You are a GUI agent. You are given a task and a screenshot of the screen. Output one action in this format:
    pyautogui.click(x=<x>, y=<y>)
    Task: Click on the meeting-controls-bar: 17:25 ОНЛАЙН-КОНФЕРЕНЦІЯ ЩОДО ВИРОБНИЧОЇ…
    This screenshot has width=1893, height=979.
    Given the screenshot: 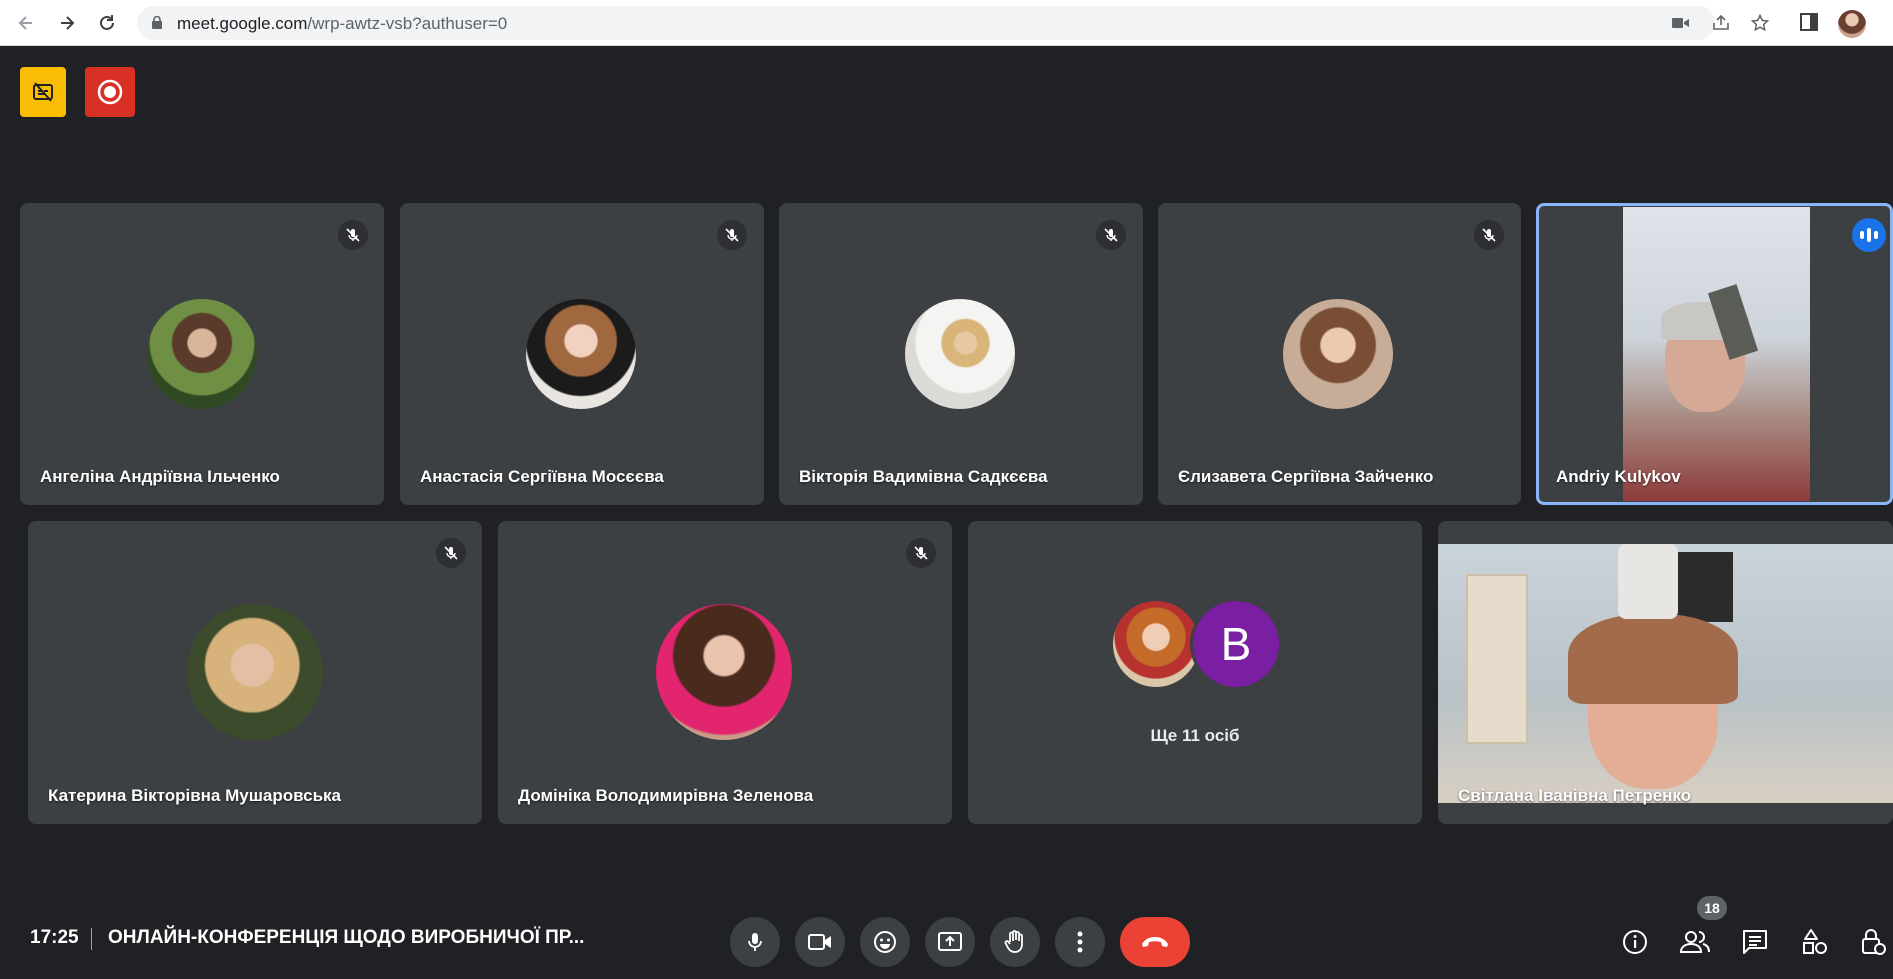 What is the action you would take?
    pyautogui.click(x=946, y=939)
    